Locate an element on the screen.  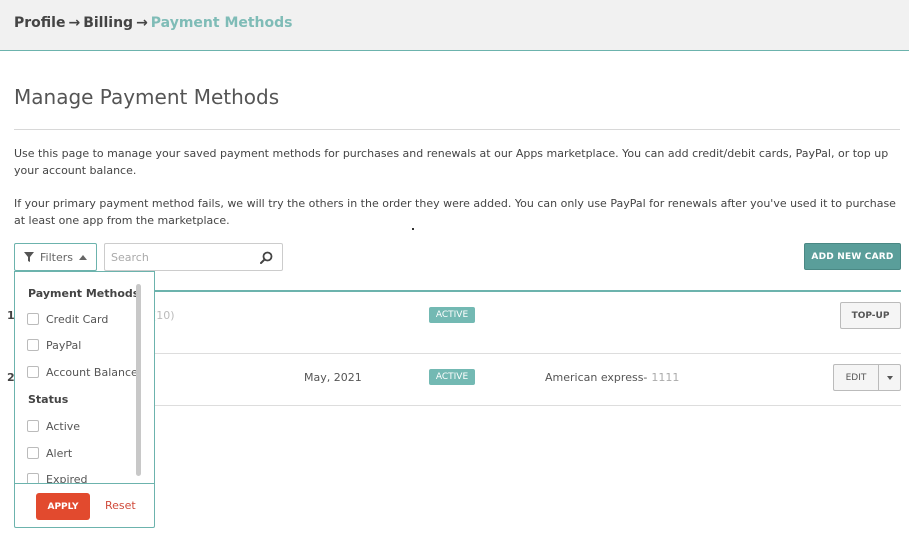
filter-group-title: Payment Methods is located at coordinates (84, 293).